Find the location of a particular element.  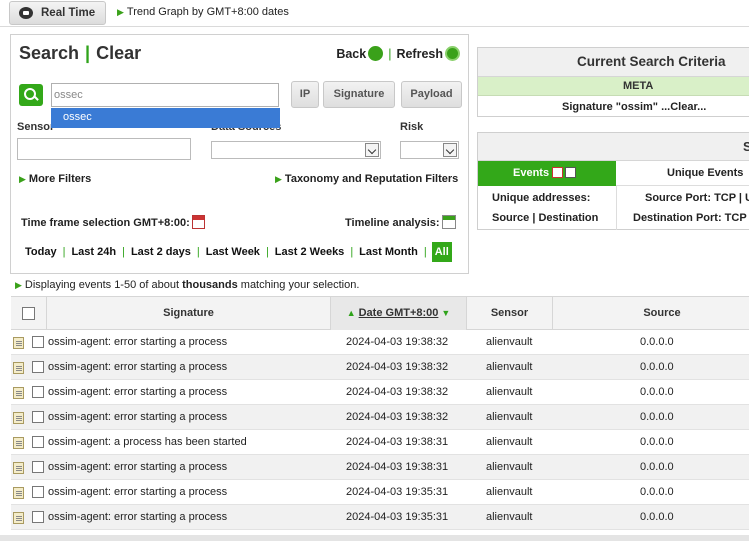

autocomplete-suggestion: ossec is located at coordinates (165, 118).